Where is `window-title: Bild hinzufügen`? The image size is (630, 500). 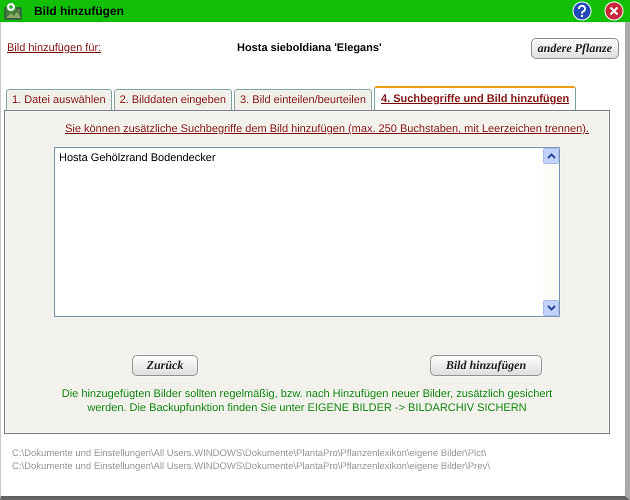 window-title: Bild hinzufügen is located at coordinates (79, 11).